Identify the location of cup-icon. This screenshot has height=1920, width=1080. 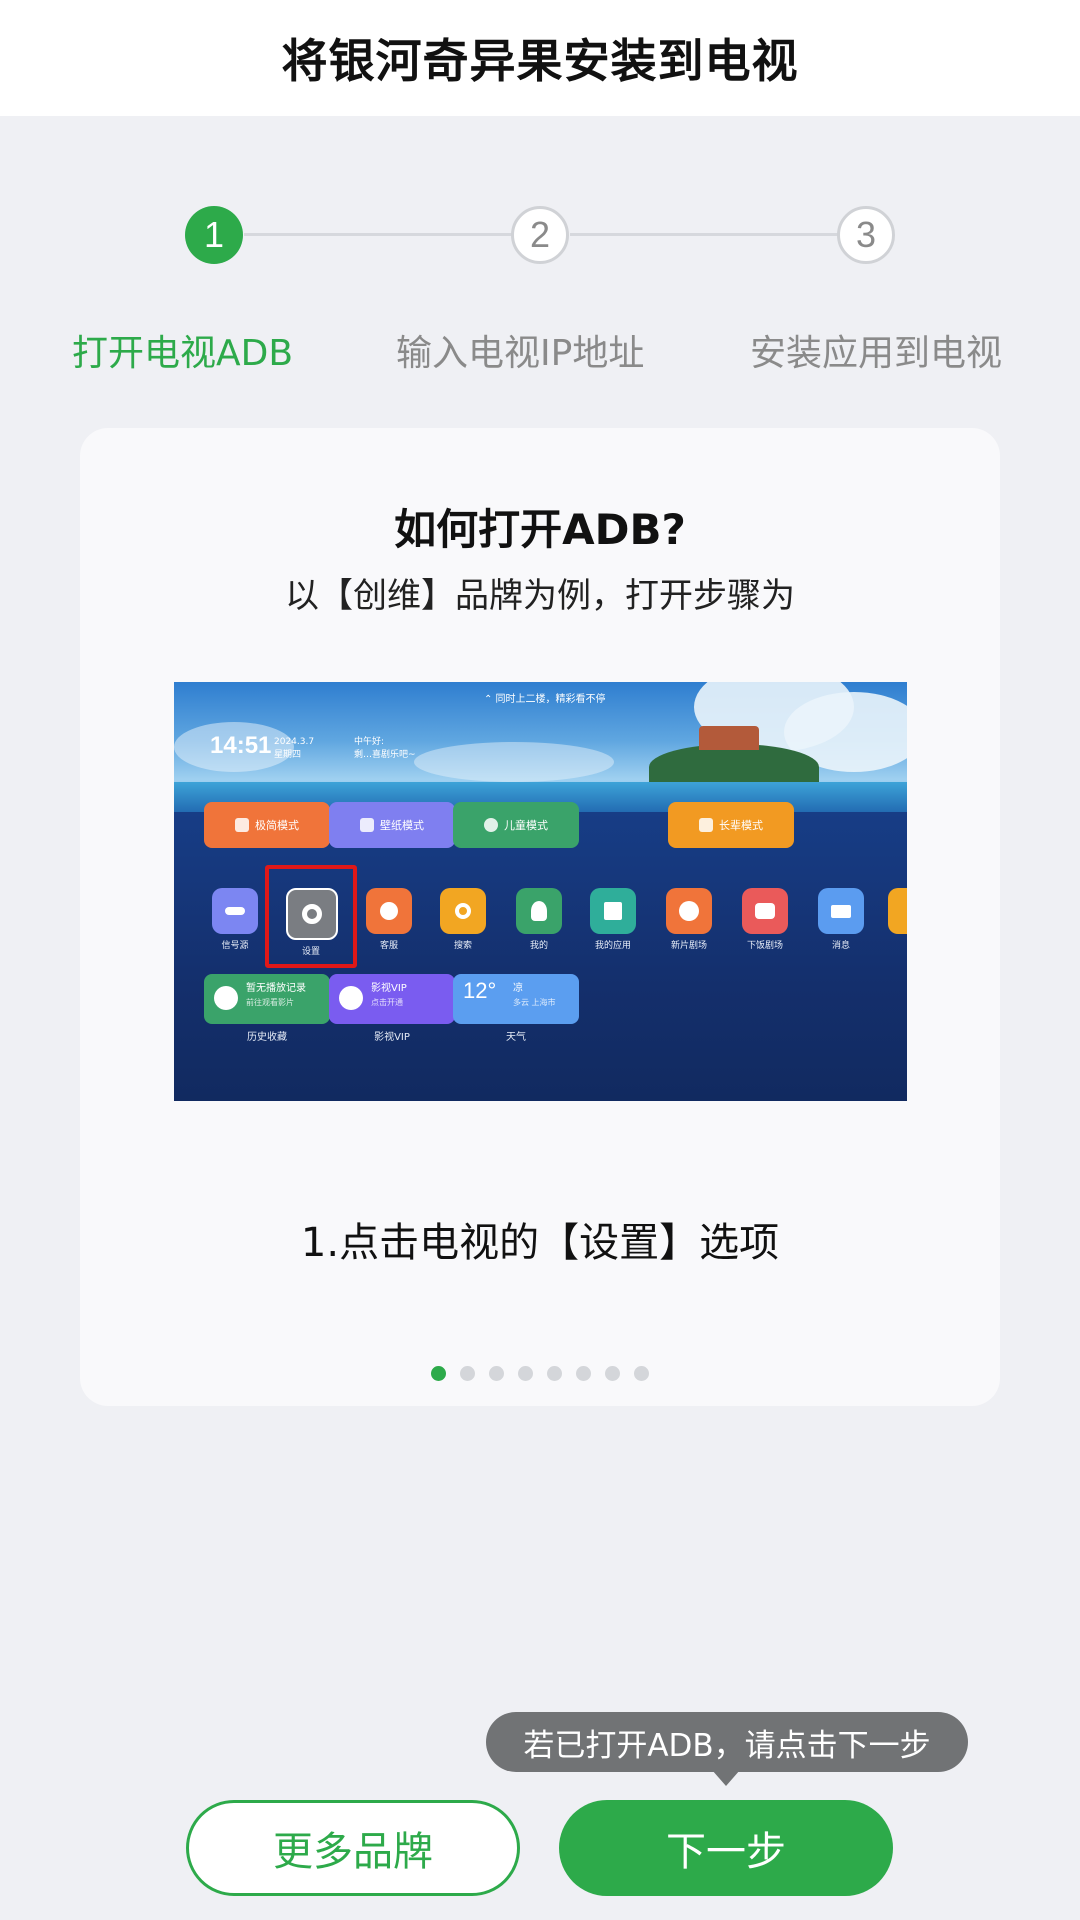
(706, 825).